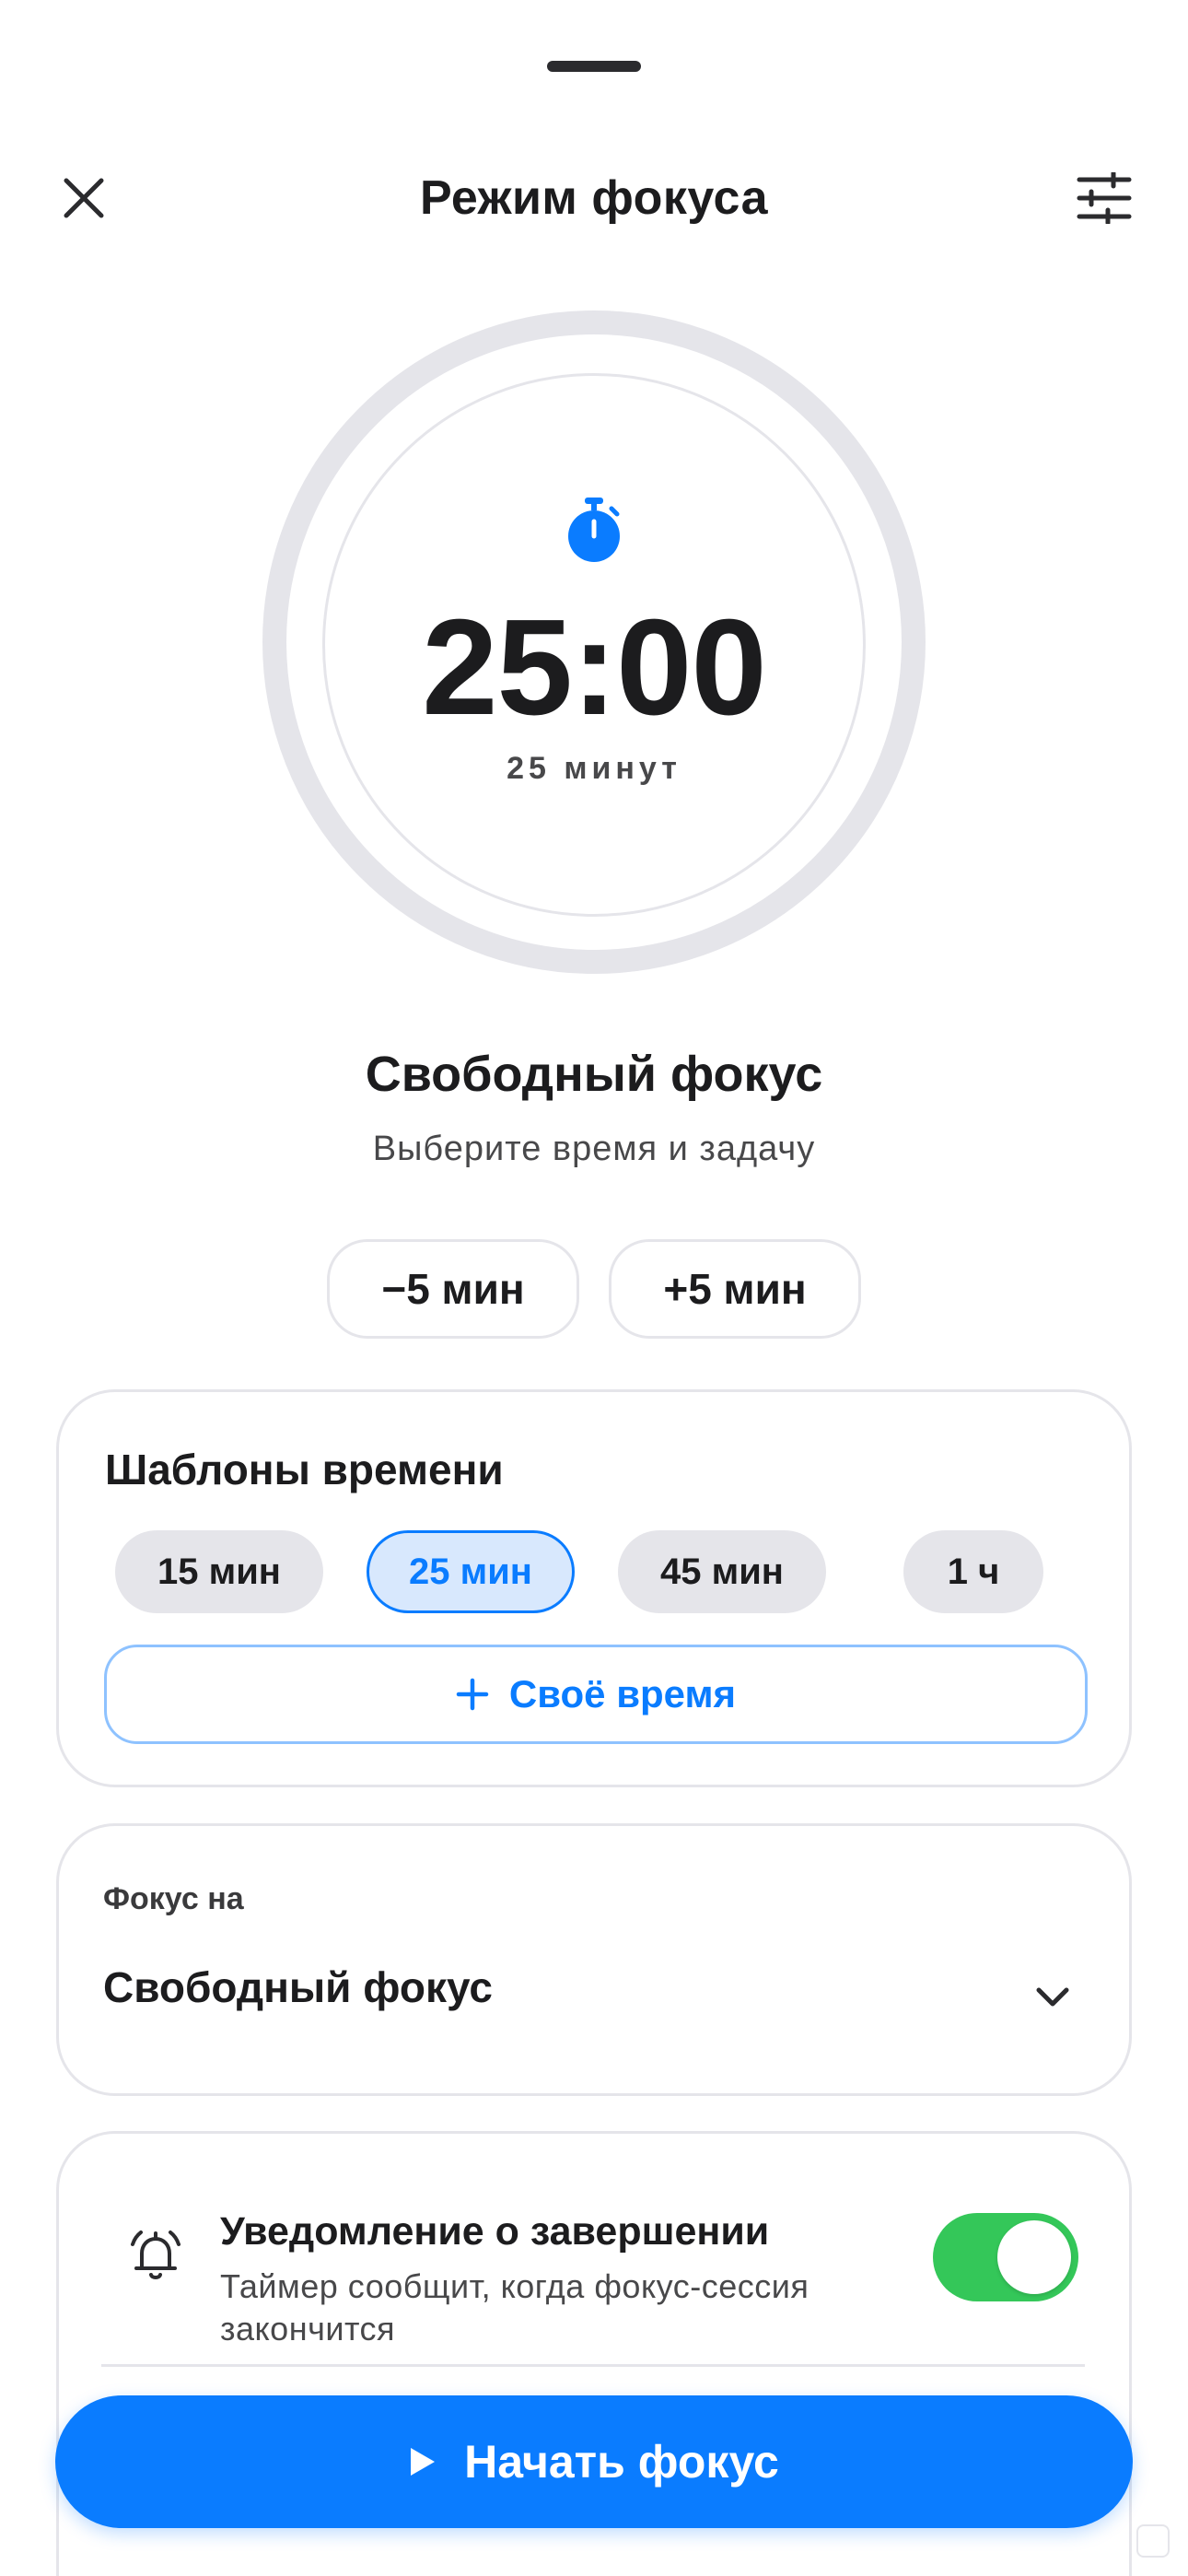  I want to click on chevron-down-icon, so click(1052, 1997).